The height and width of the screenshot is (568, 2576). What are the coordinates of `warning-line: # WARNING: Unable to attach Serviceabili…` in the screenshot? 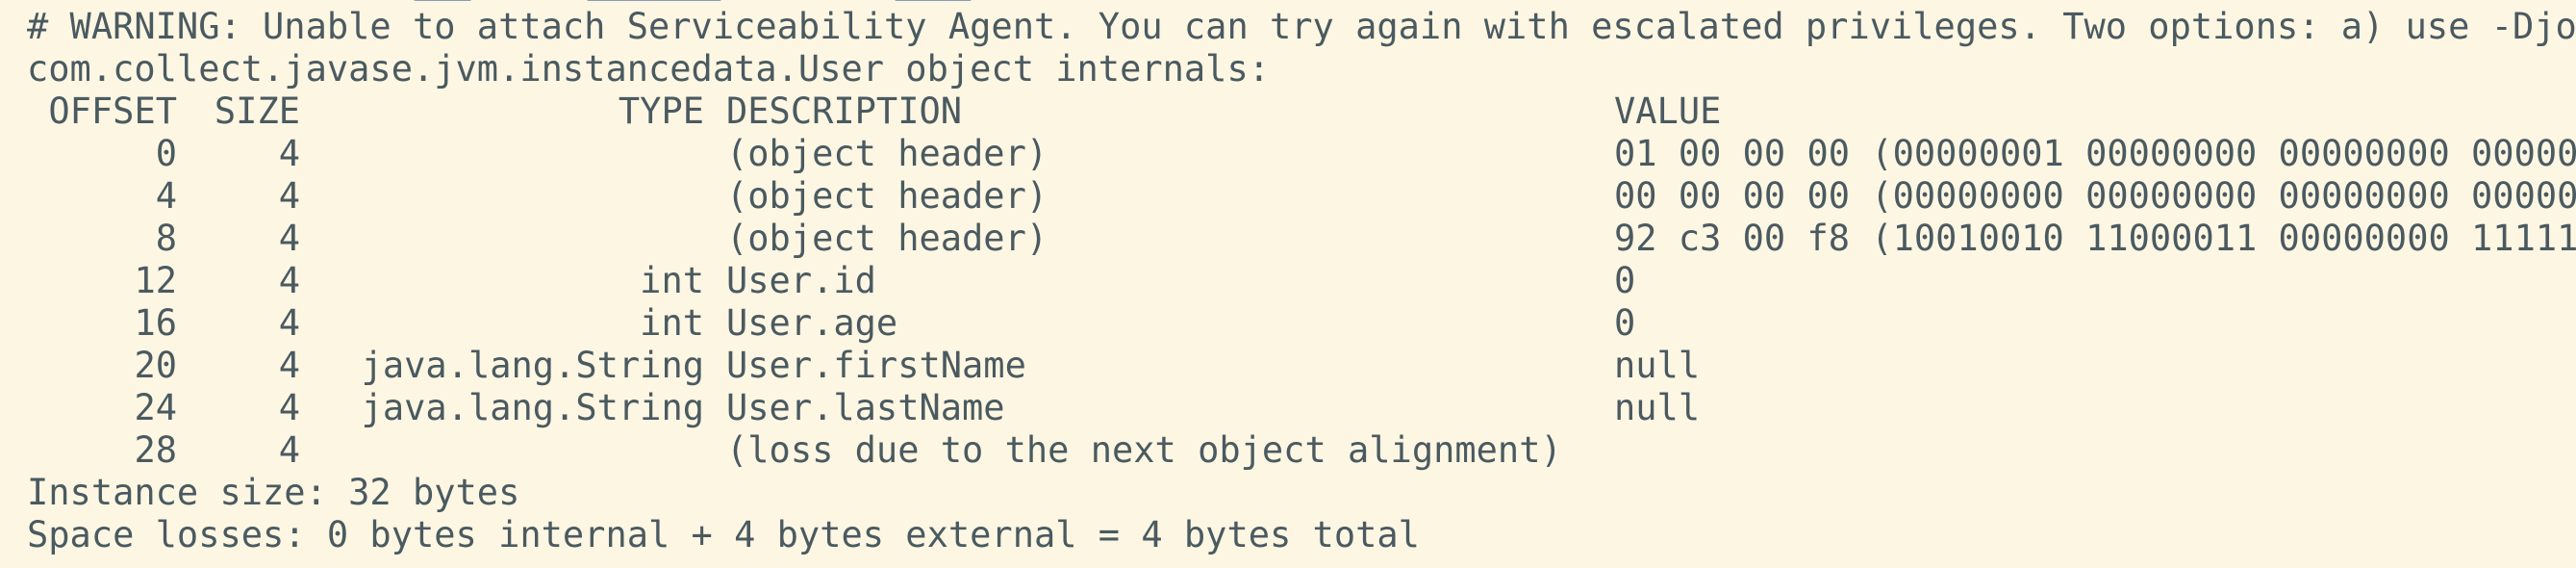 It's located at (1302, 27).